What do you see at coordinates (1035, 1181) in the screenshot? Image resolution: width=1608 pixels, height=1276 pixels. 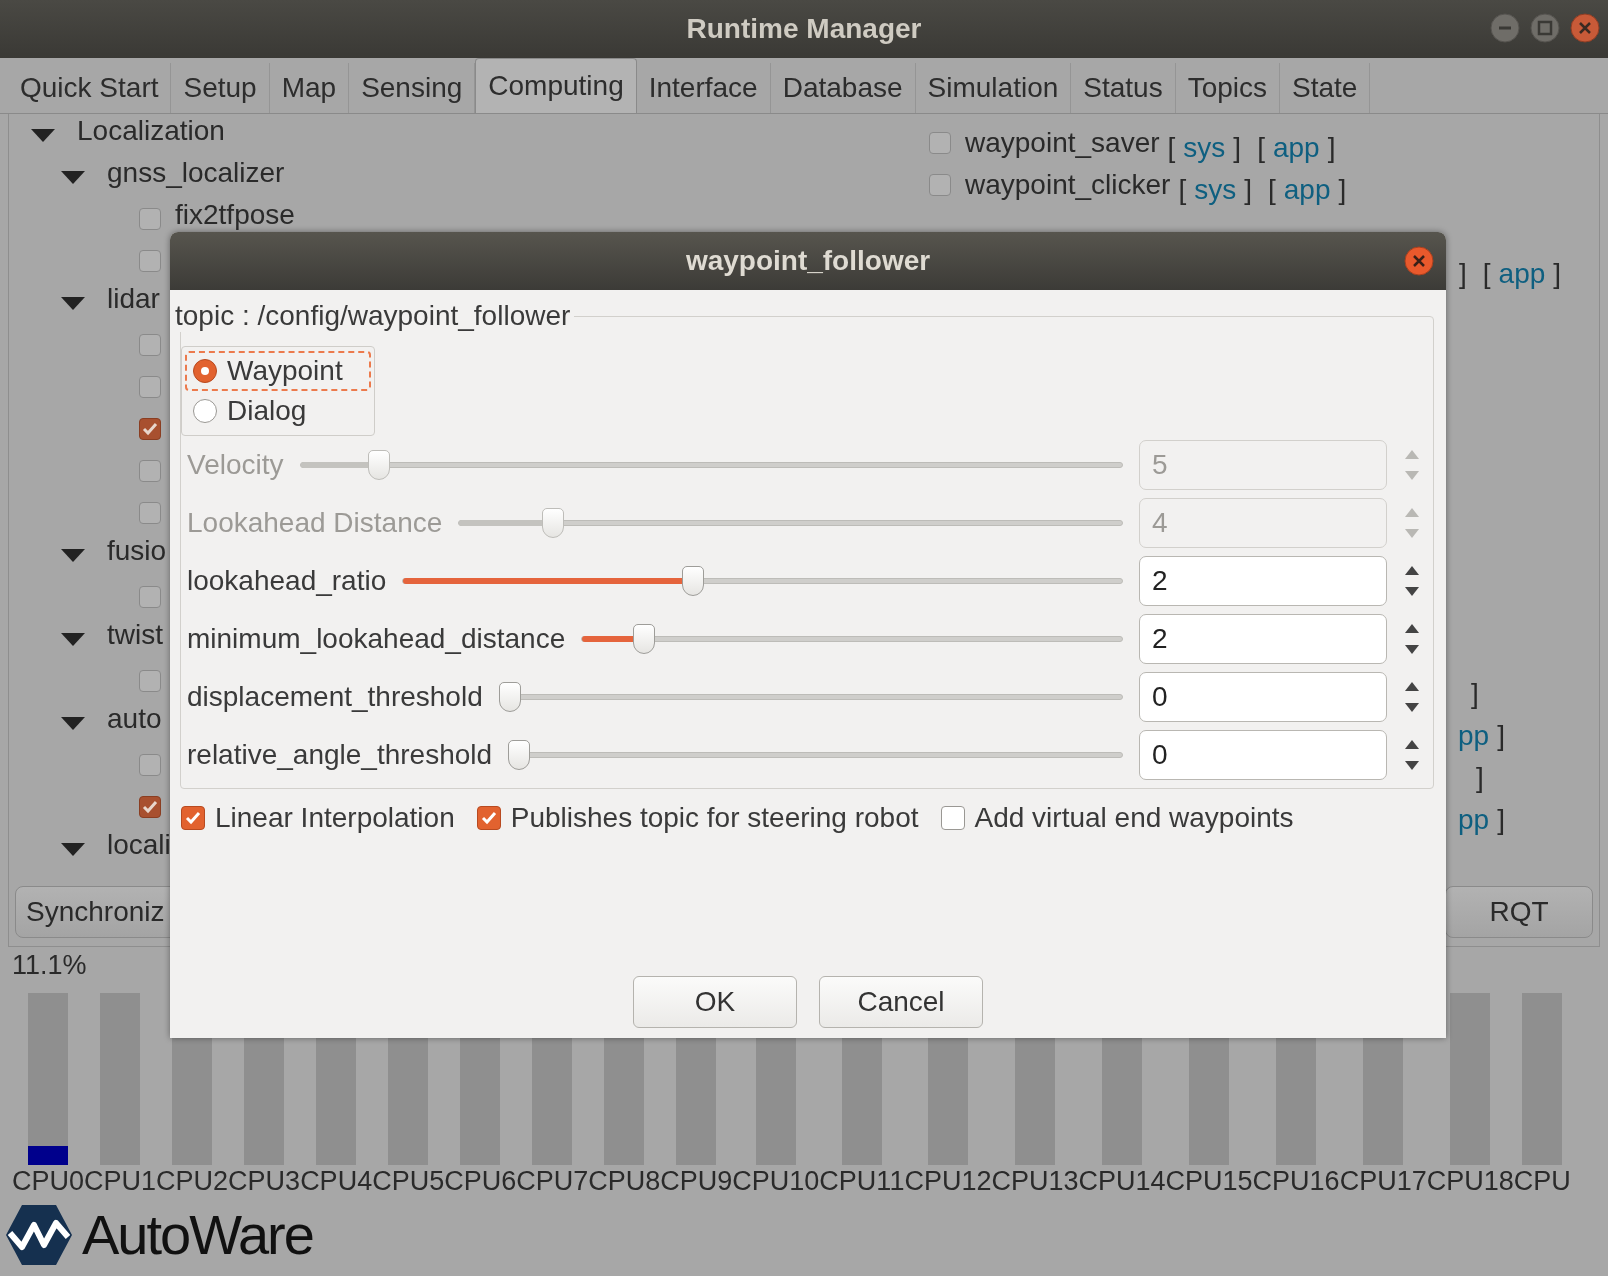 I see `cpu-label: CPU13` at bounding box center [1035, 1181].